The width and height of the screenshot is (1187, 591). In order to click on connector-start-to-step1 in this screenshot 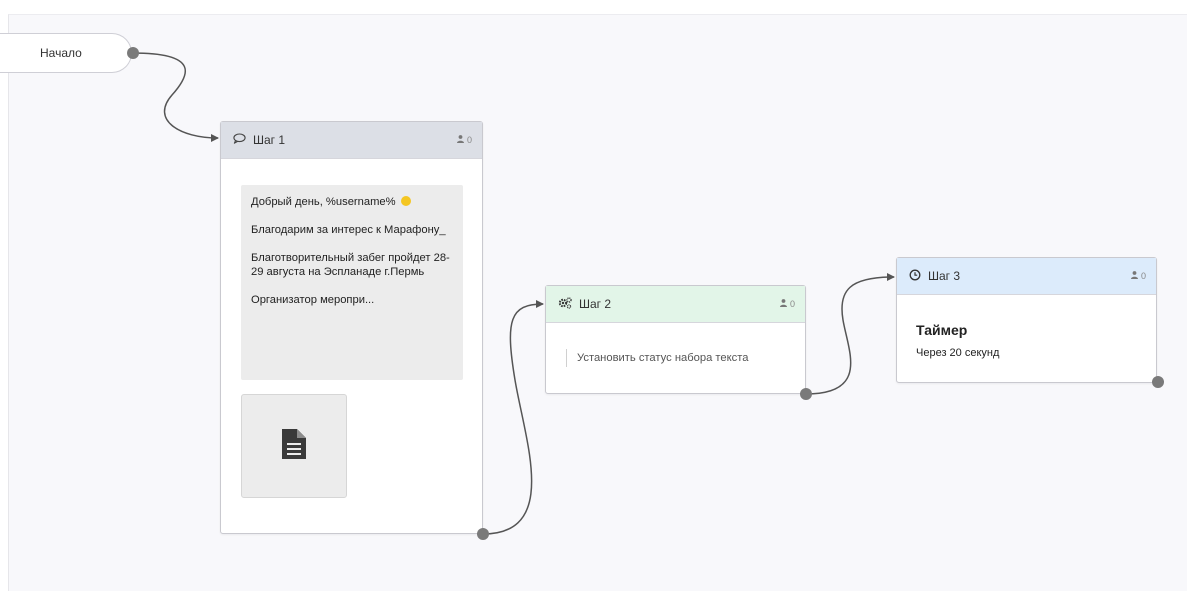, I will do `click(175, 97)`.